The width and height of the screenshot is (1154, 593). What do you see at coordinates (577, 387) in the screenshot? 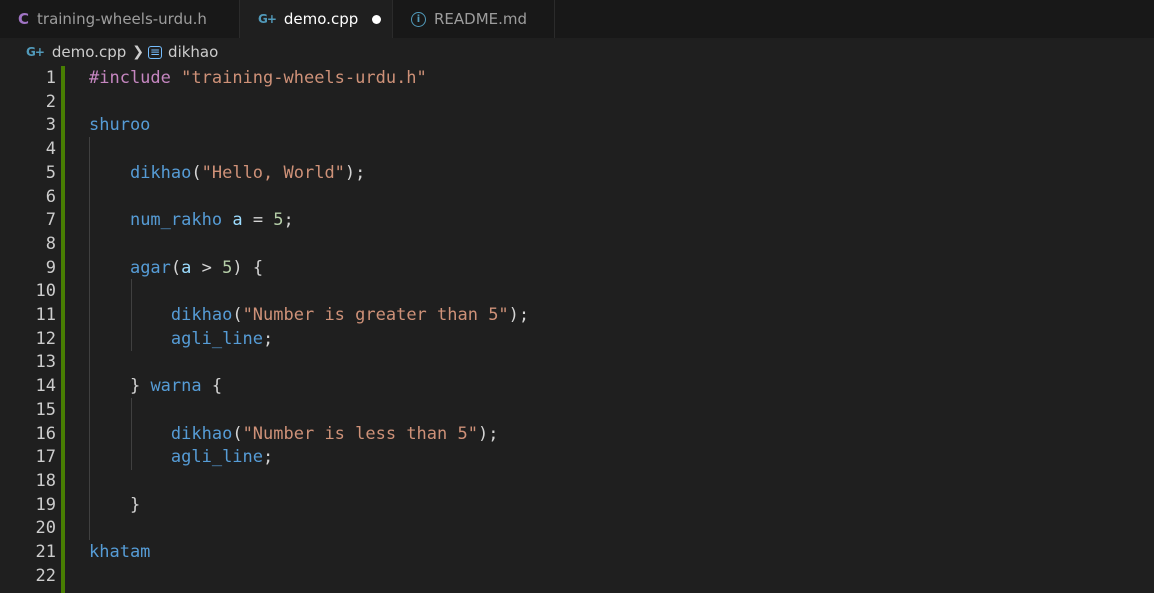
I see `code-line: 14 } warna {` at bounding box center [577, 387].